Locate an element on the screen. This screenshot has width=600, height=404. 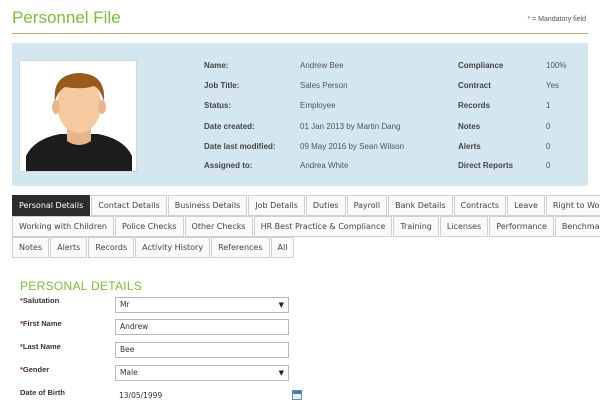
last-name-field: Bee is located at coordinates (202, 350).